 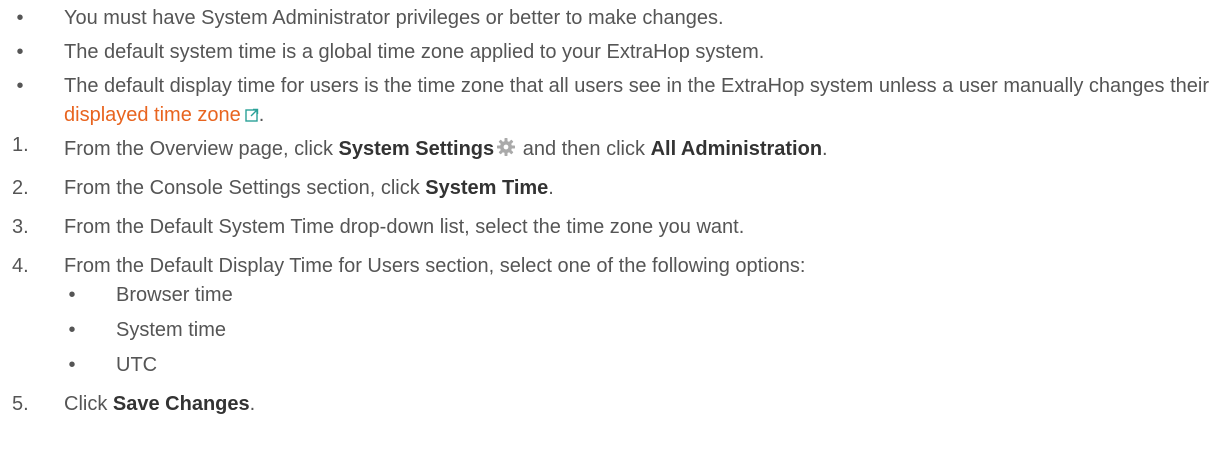 I want to click on step-text: From the Overview page, click, so click(x=201, y=149).